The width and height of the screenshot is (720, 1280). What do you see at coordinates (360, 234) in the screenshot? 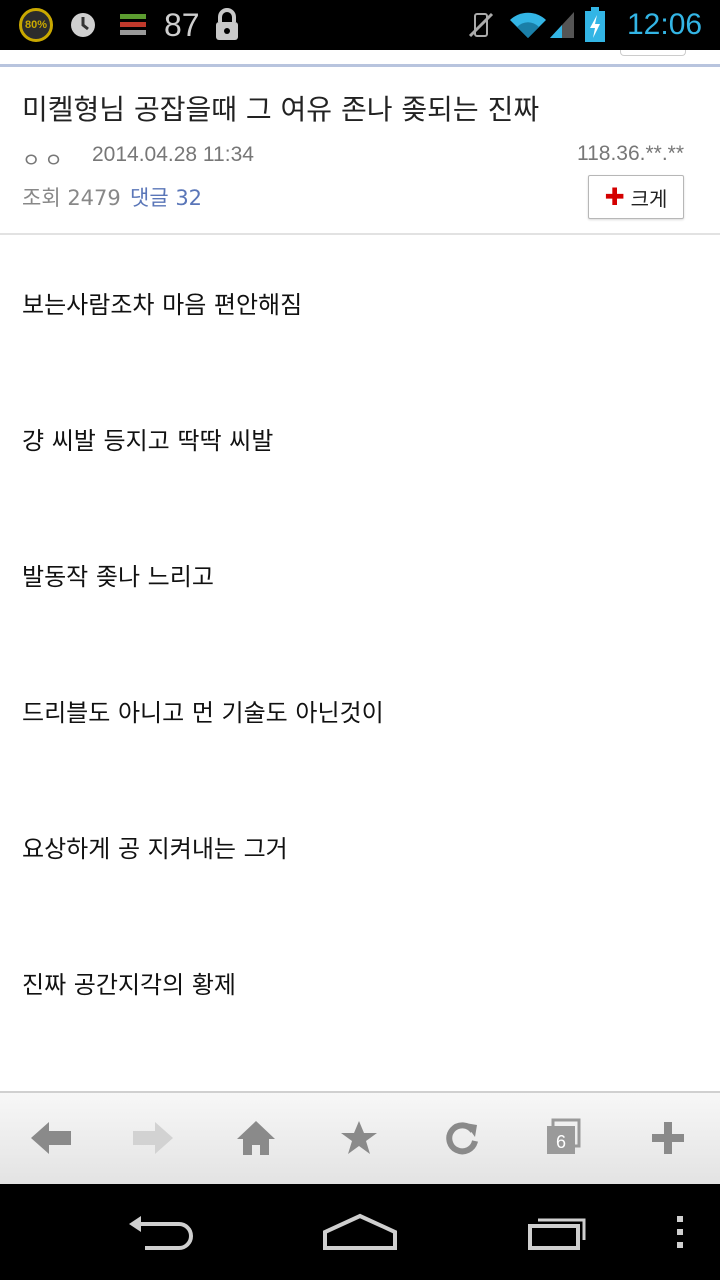
I see `header-divider` at bounding box center [360, 234].